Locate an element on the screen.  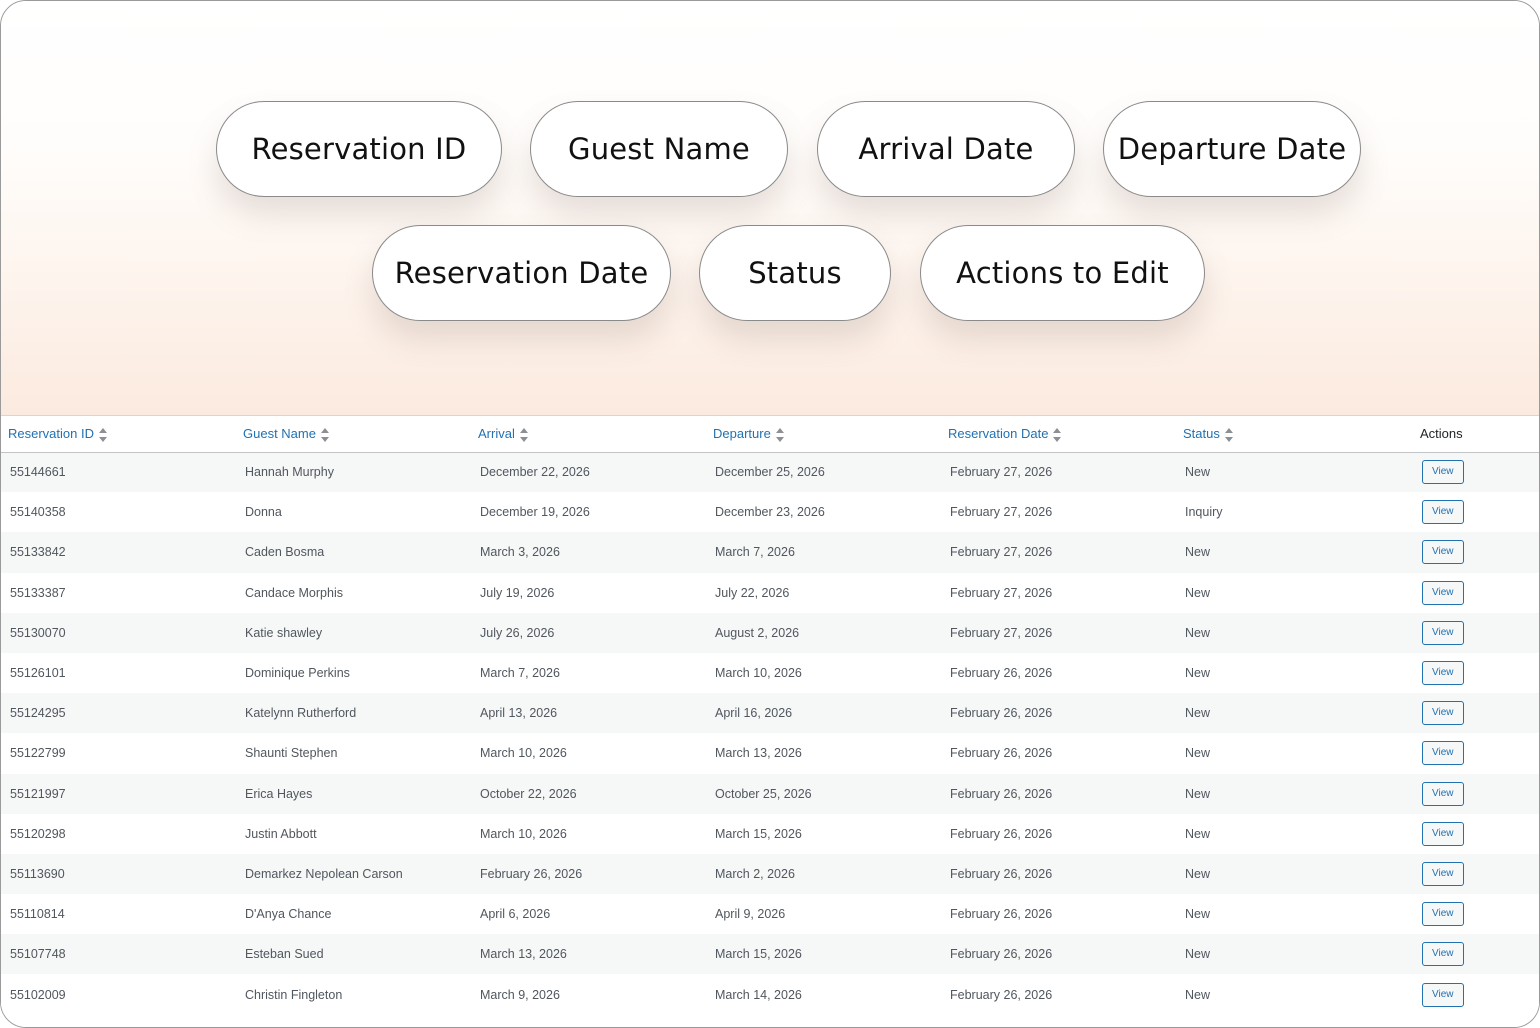
column-header-label: Status is located at coordinates (1201, 433).